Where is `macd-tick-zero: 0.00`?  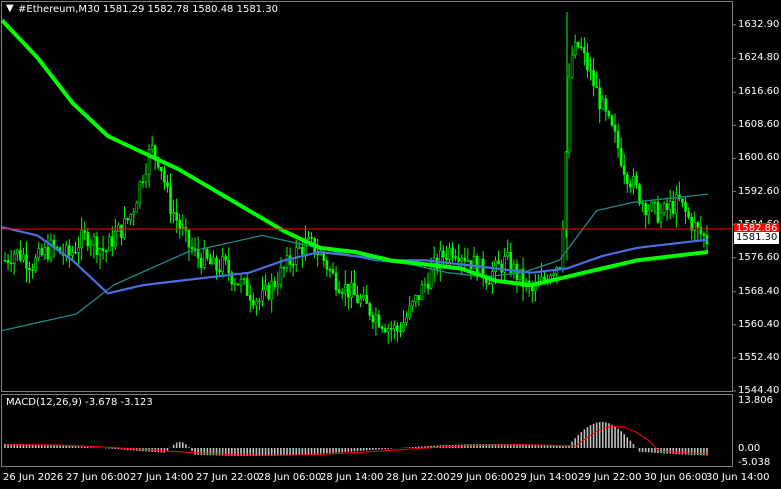
macd-tick-zero: 0.00 is located at coordinates (749, 448).